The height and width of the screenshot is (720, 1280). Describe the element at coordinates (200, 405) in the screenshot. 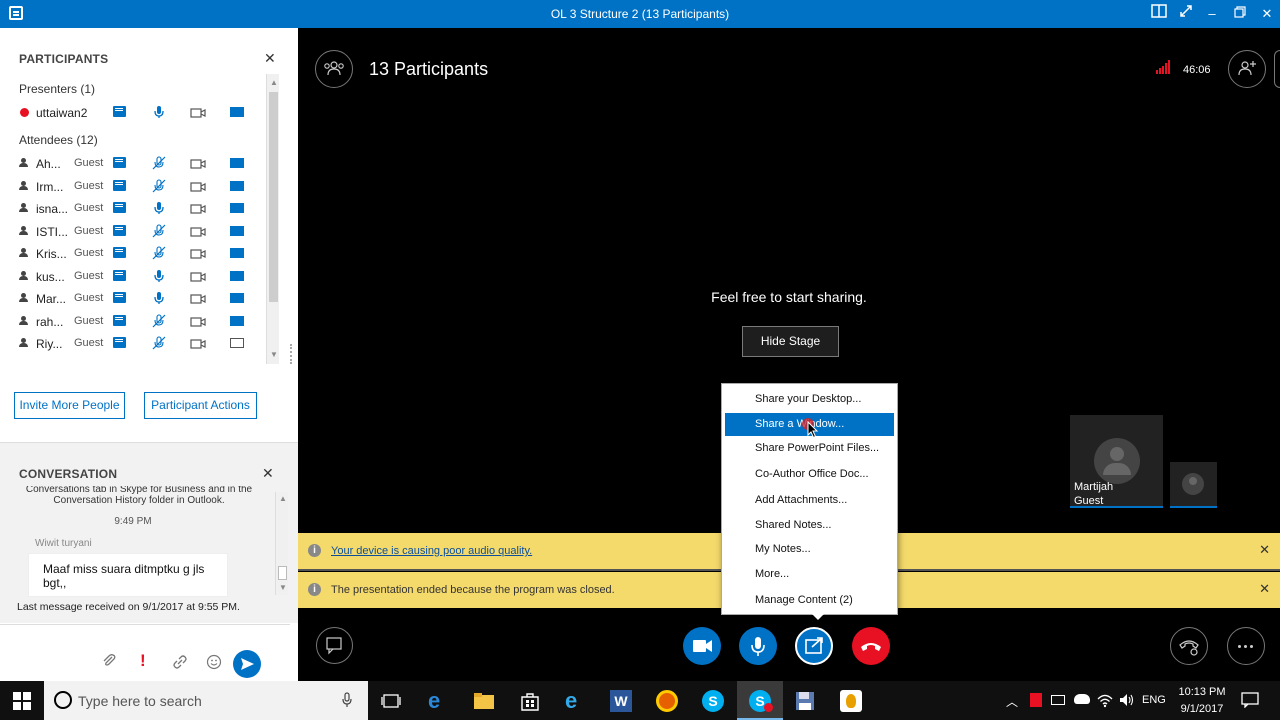

I see `participant-actions-button: Participant Actions` at that location.